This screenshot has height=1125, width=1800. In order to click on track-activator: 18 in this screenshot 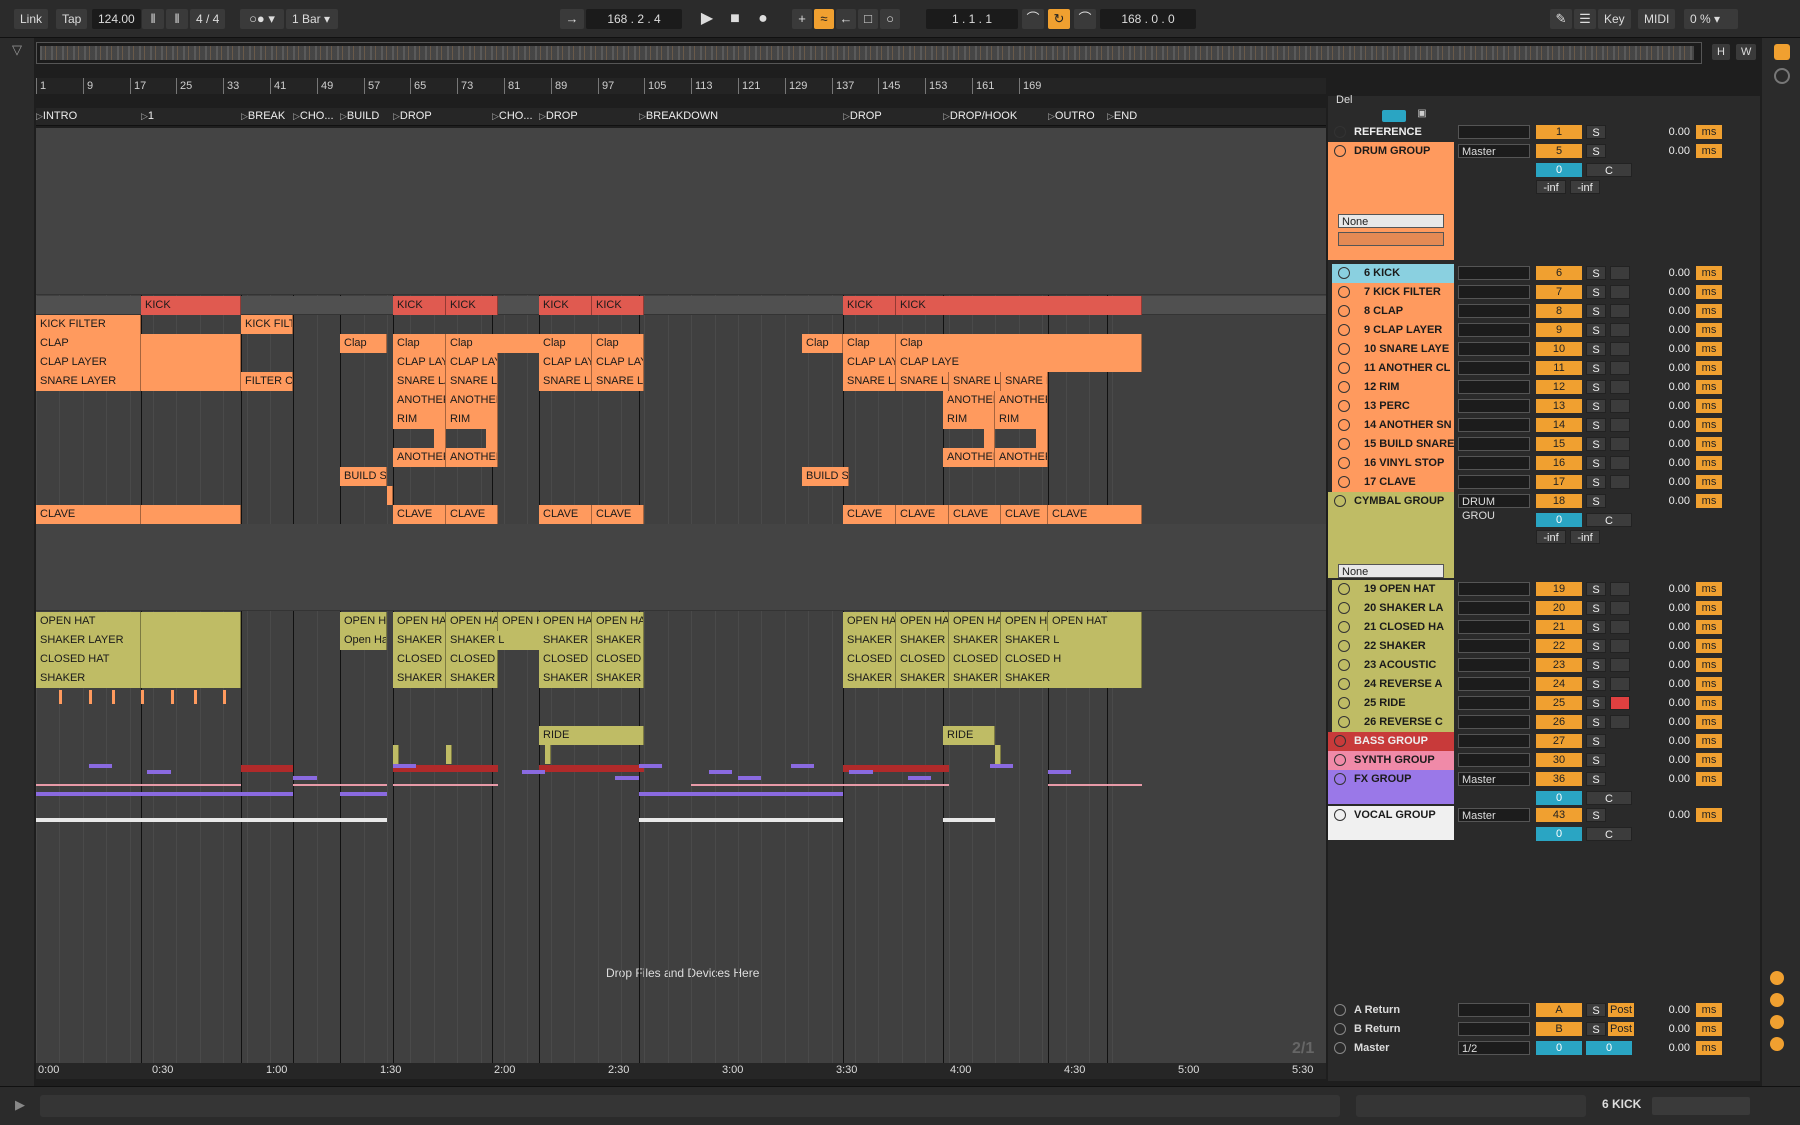, I will do `click(1559, 501)`.